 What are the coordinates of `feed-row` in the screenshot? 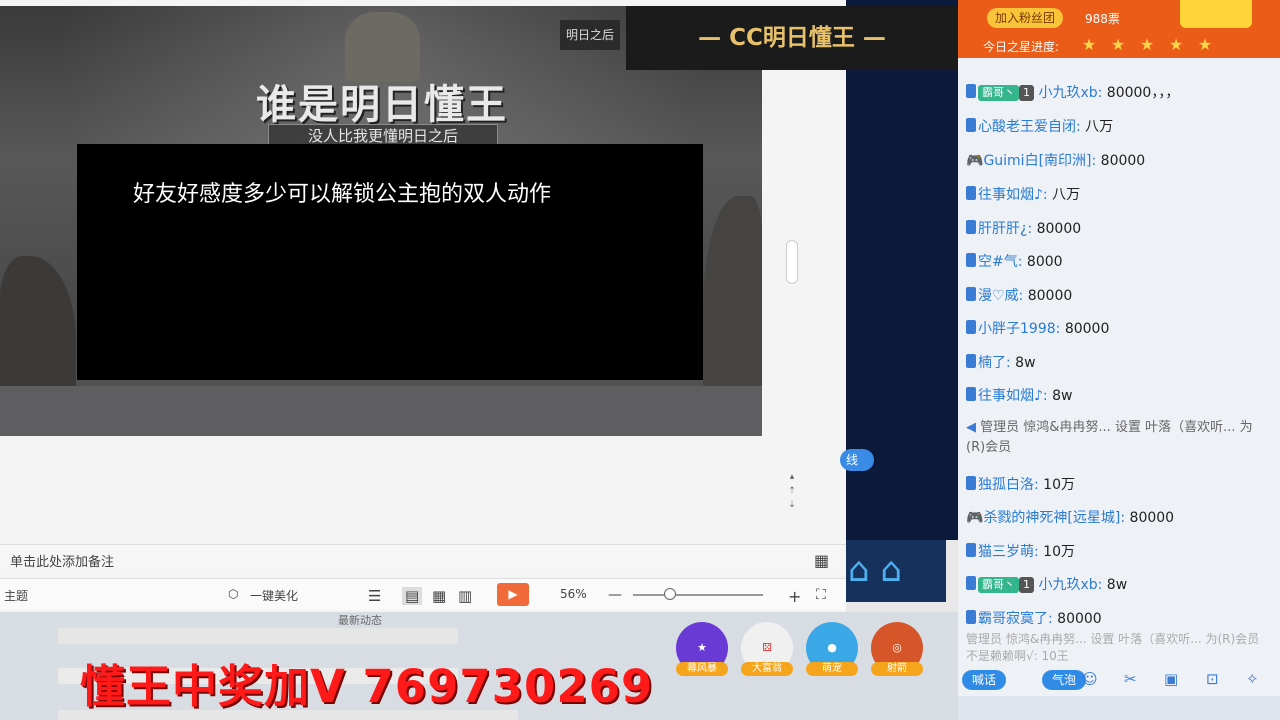 It's located at (258, 636).